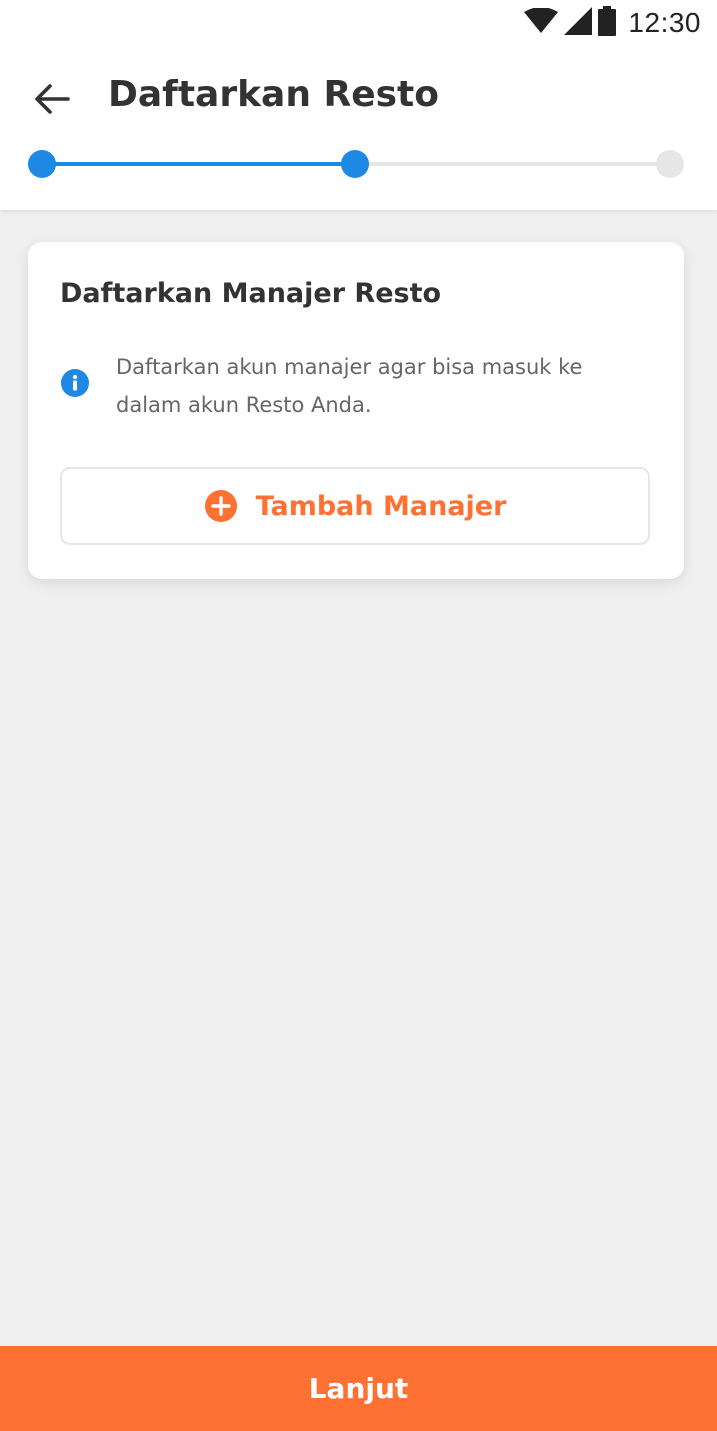 The height and width of the screenshot is (1431, 717). What do you see at coordinates (607, 23) in the screenshot?
I see `battery-icon` at bounding box center [607, 23].